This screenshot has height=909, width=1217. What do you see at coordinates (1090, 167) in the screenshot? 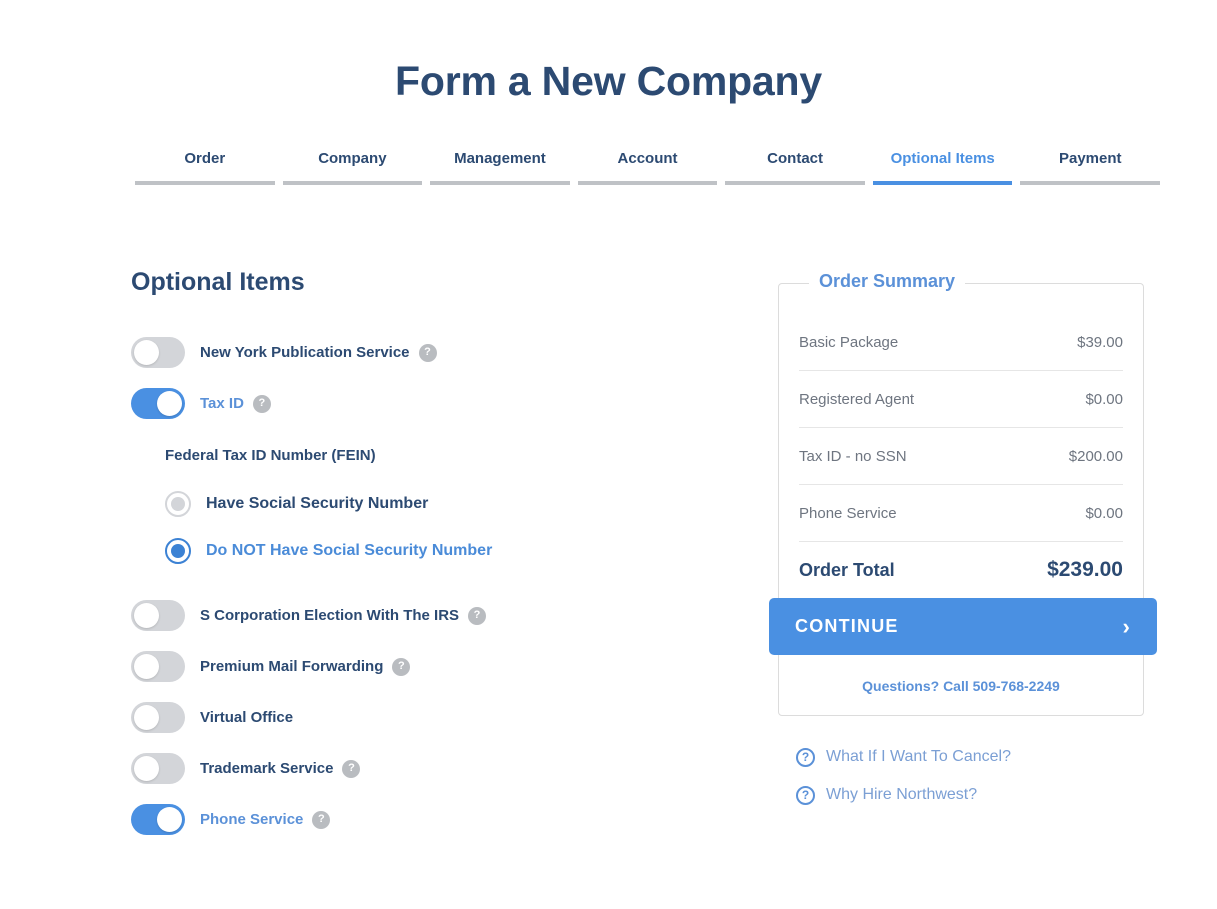
I see `tab-payment: Payment` at bounding box center [1090, 167].